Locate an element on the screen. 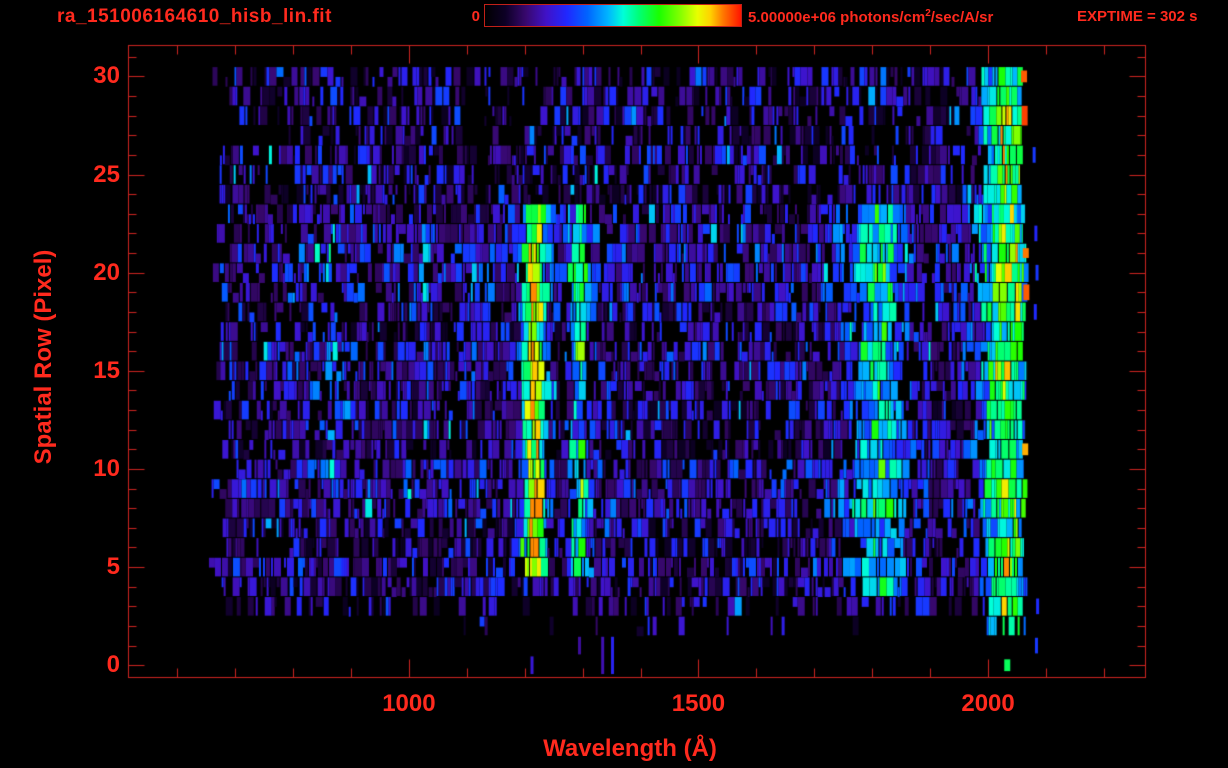  y-tick-label: 0 is located at coordinates (113, 665).